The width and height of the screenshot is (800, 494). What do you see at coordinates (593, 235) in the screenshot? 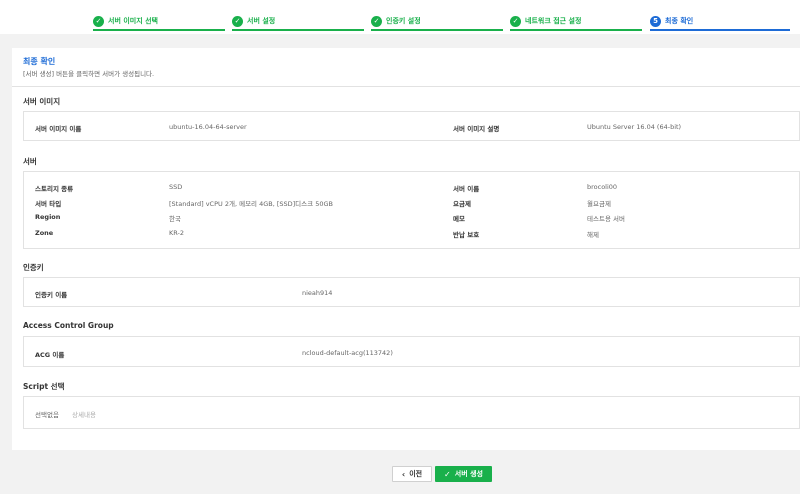
I see `return-protection-value: 해제` at bounding box center [593, 235].